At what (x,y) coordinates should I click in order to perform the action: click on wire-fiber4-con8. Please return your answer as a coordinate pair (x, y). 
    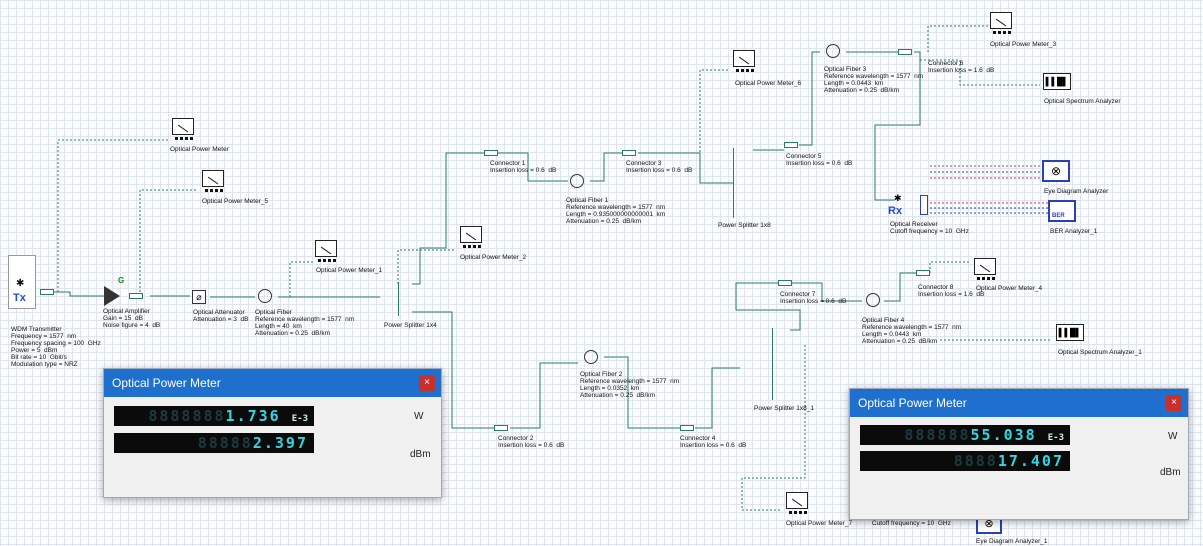
    Looking at the image, I should click on (900, 287).